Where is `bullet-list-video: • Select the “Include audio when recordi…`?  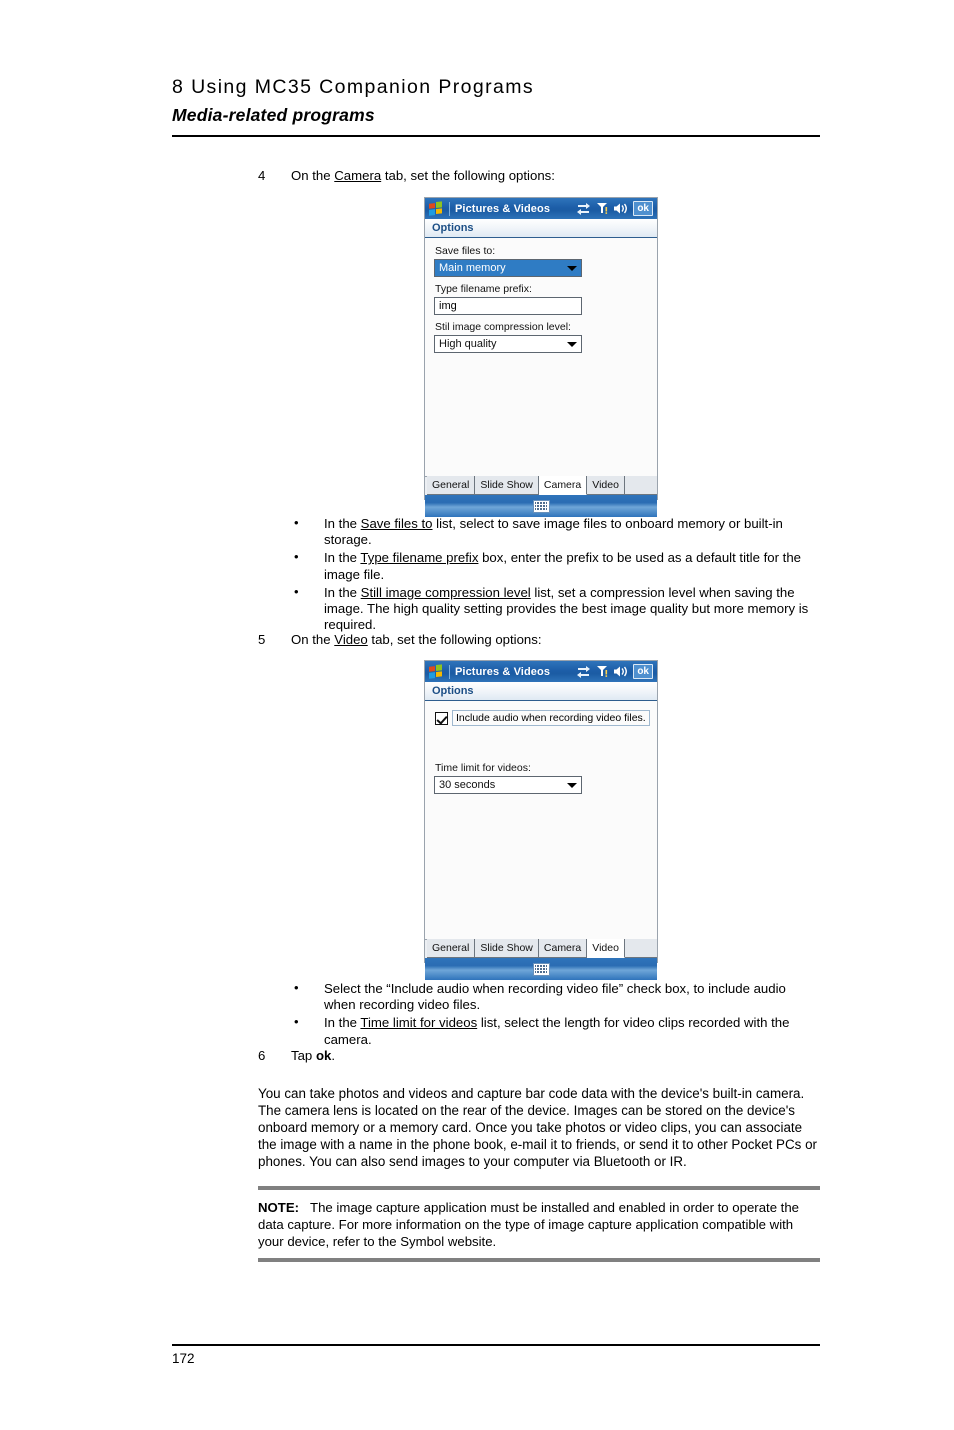
bullet-list-video: • Select the “Include audio when recordi… is located at coordinates (550, 1015).